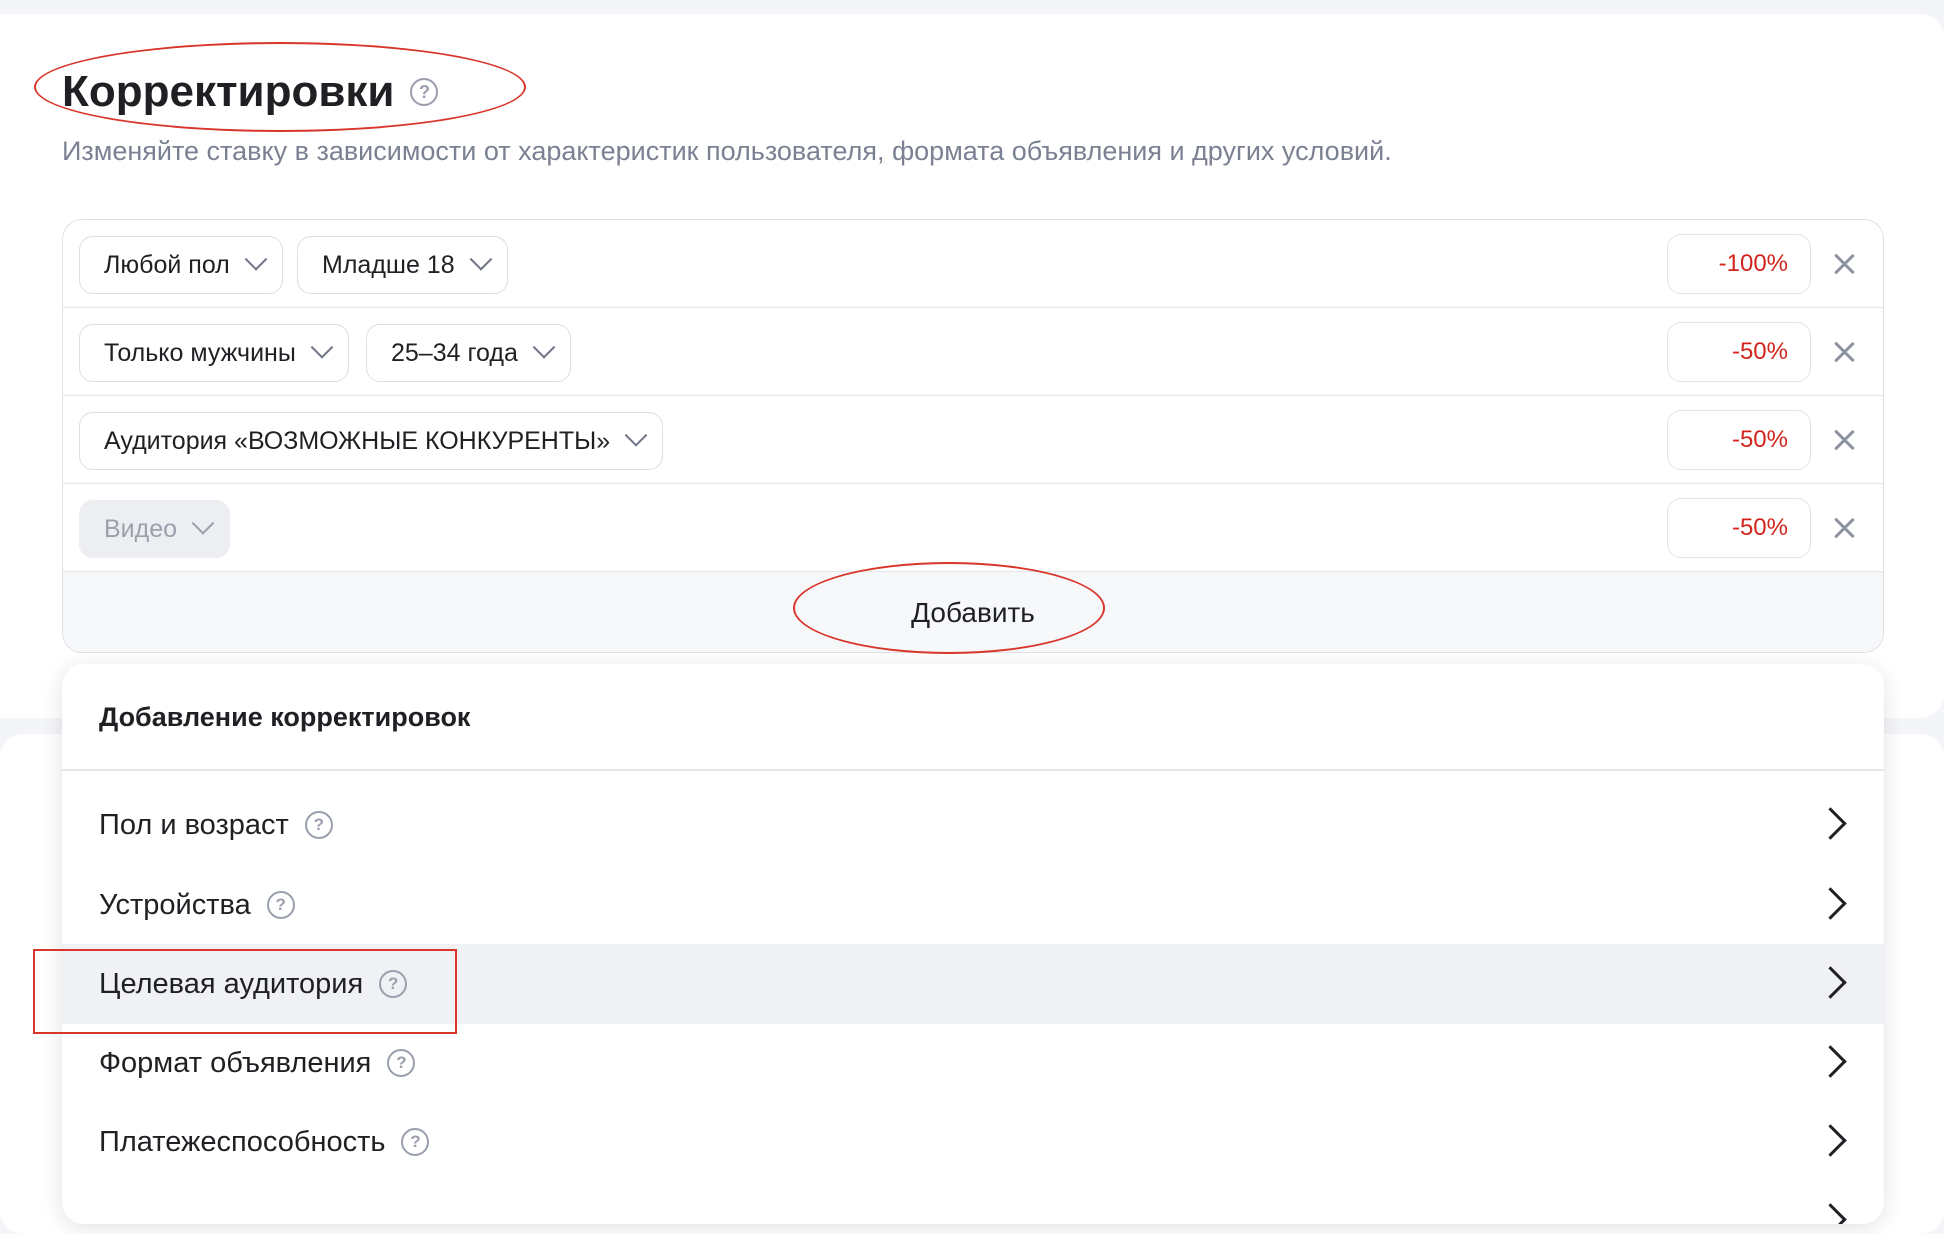 The image size is (1944, 1234). What do you see at coordinates (194, 824) in the screenshot?
I see `menu-item-label: Пол и возраст` at bounding box center [194, 824].